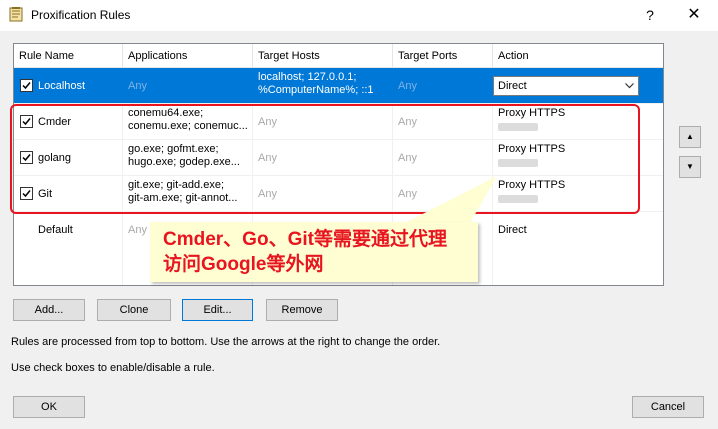  I want to click on rule-applications: Any, so click(137, 86).